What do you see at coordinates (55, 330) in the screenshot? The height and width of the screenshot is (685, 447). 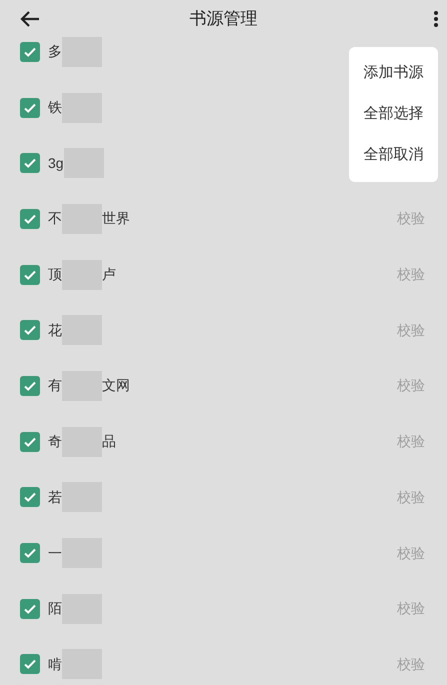 I see `source-name: 花` at bounding box center [55, 330].